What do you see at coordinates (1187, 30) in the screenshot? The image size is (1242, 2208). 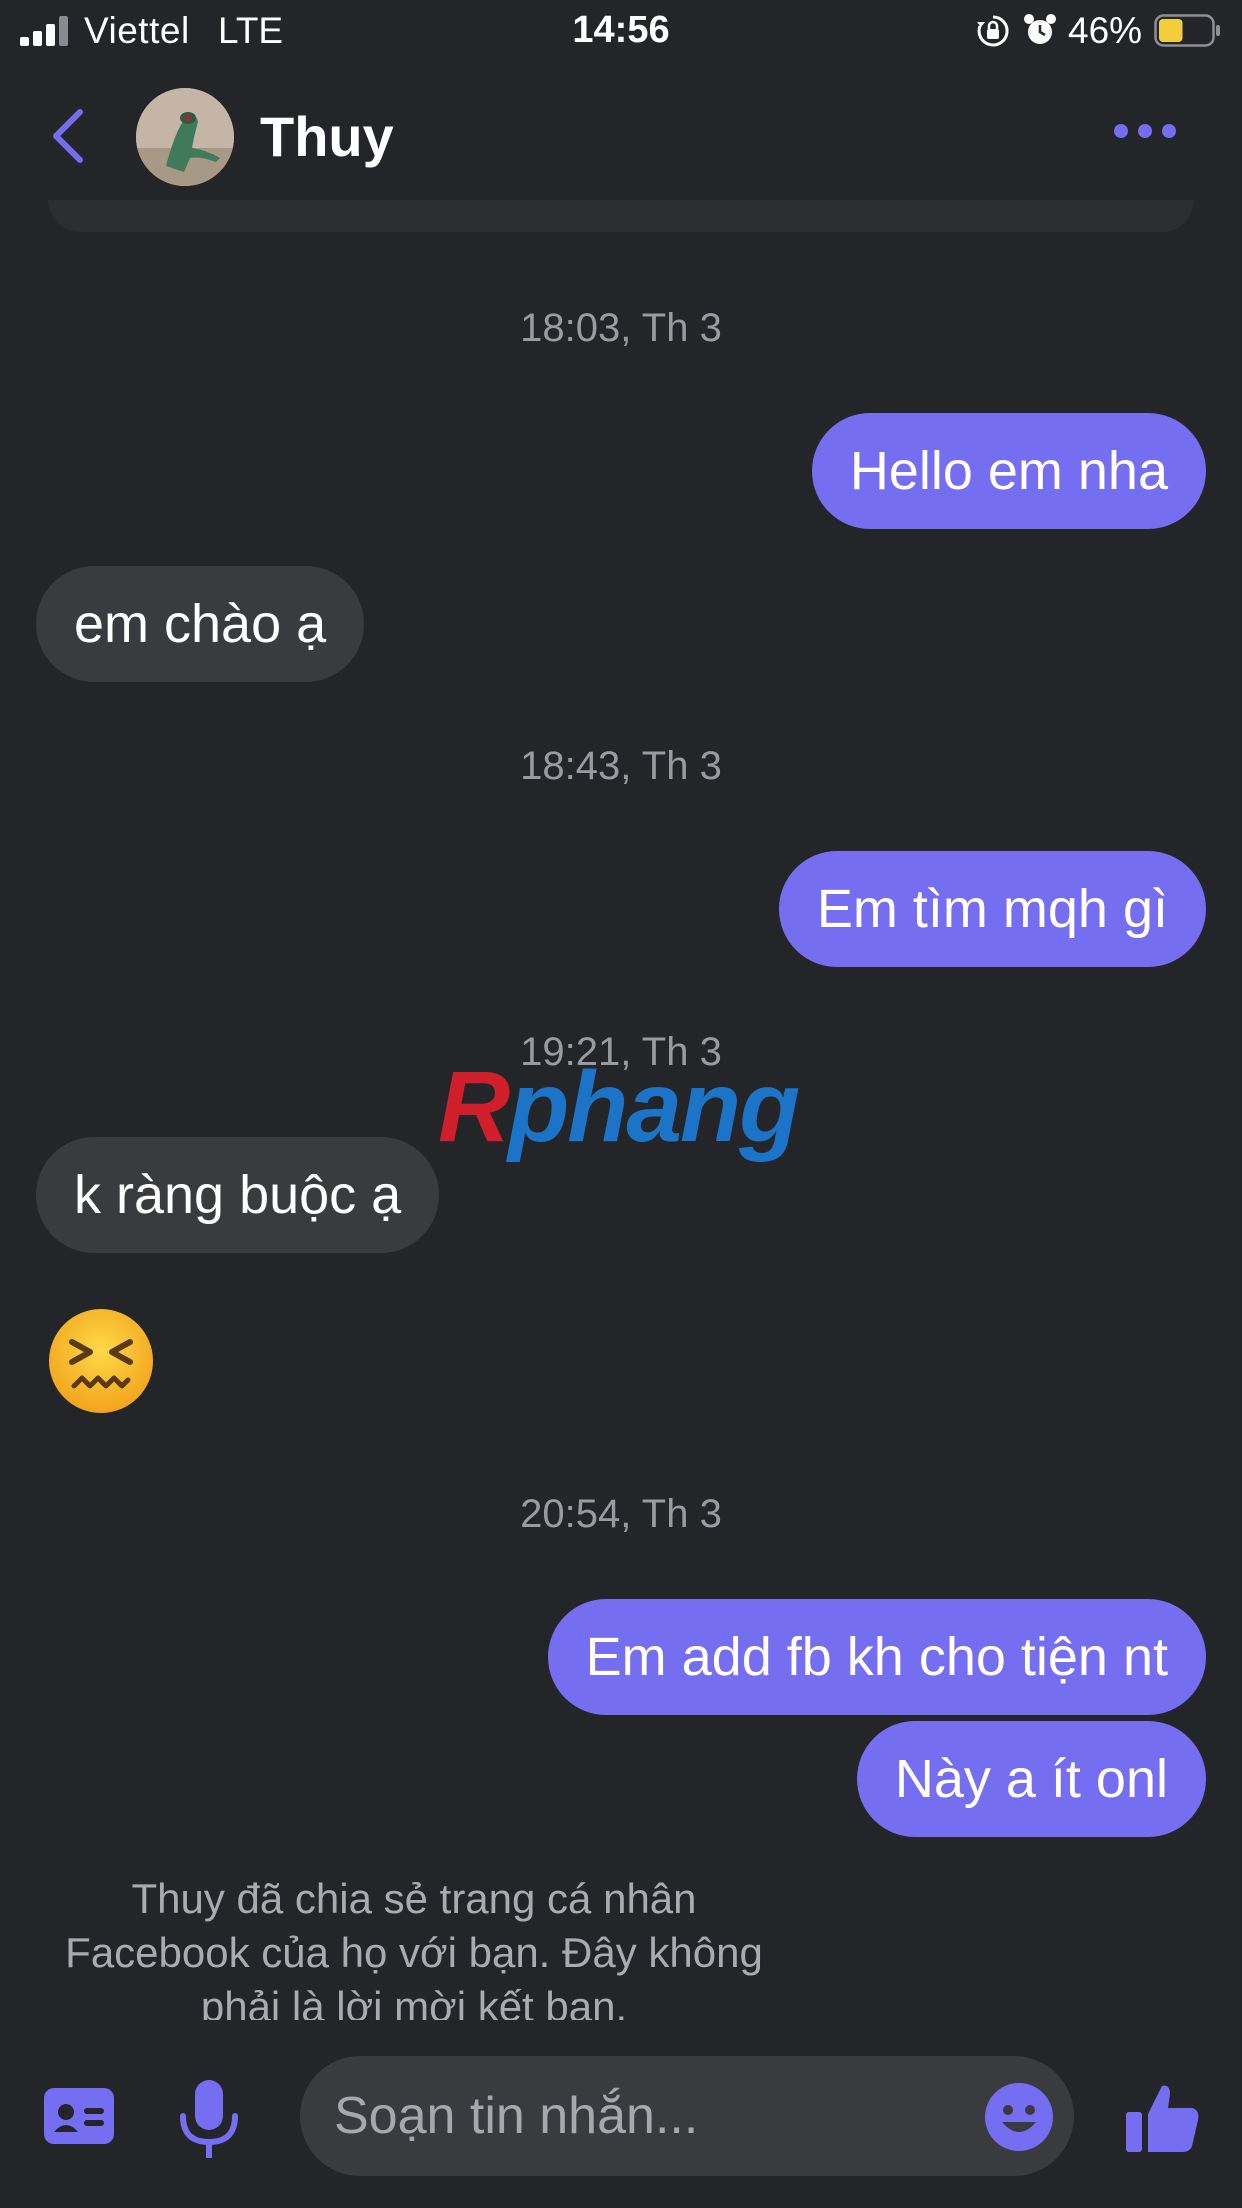 I see `battery-icon` at bounding box center [1187, 30].